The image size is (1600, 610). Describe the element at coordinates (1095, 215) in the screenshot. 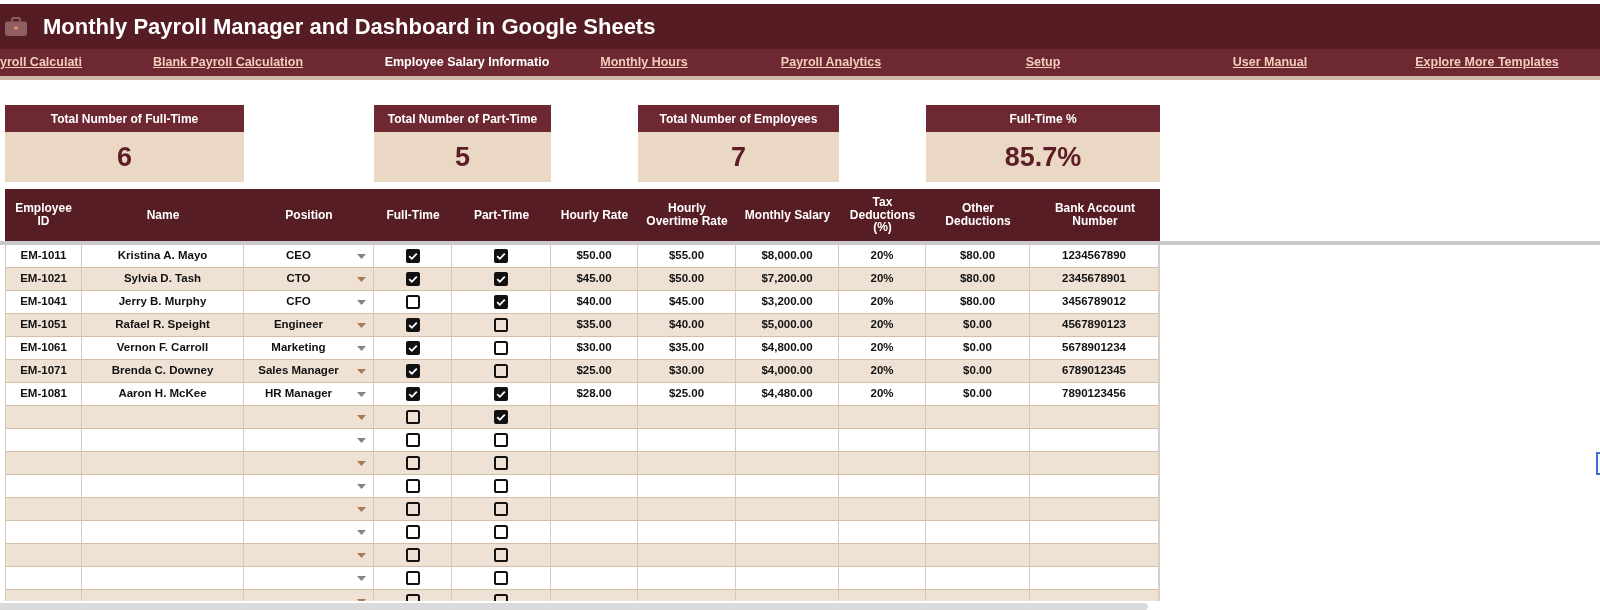

I see `column-header: Bank Account Number` at that location.